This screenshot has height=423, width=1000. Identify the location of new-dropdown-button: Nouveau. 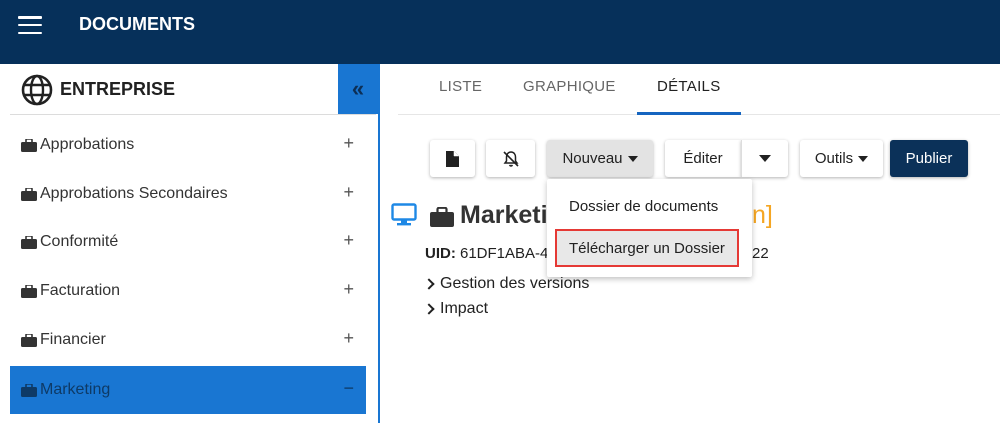
(600, 158).